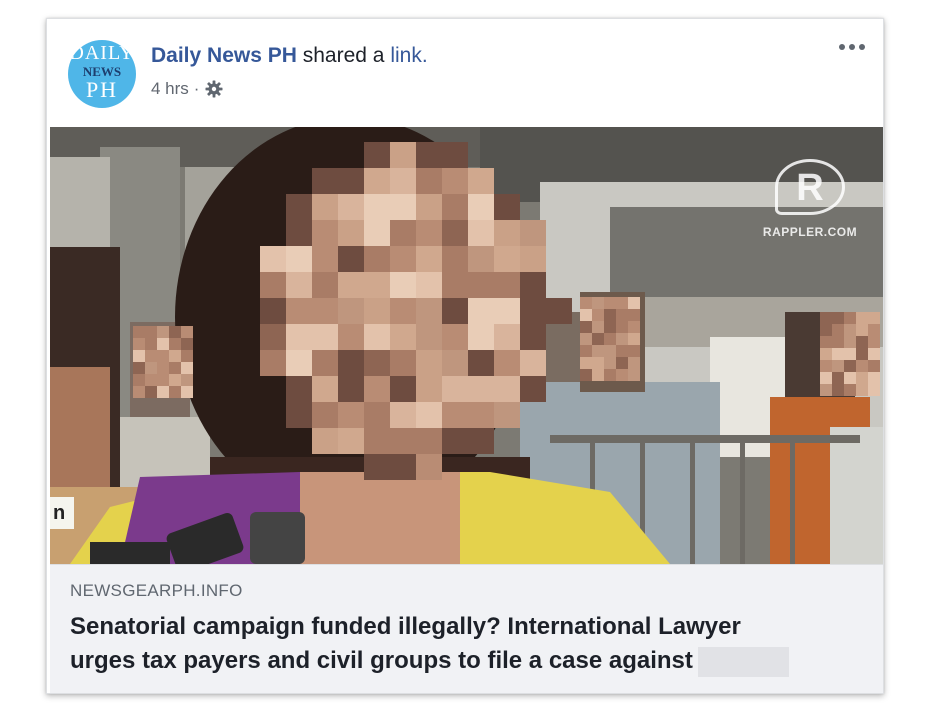 The width and height of the screenshot is (932, 712). I want to click on redacted-name-box, so click(743, 661).